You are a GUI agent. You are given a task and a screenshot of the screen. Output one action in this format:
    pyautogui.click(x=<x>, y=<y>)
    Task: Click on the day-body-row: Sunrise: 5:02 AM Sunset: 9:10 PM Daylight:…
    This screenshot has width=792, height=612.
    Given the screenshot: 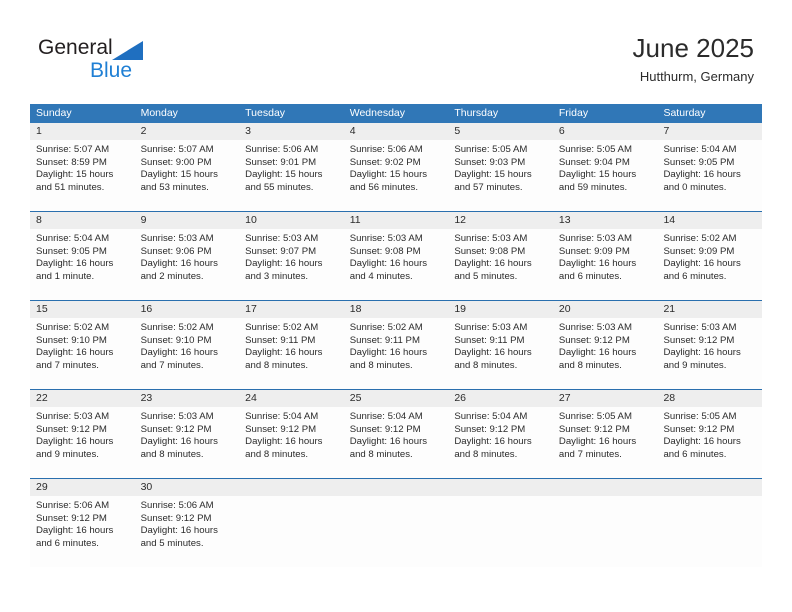 What is the action you would take?
    pyautogui.click(x=396, y=353)
    